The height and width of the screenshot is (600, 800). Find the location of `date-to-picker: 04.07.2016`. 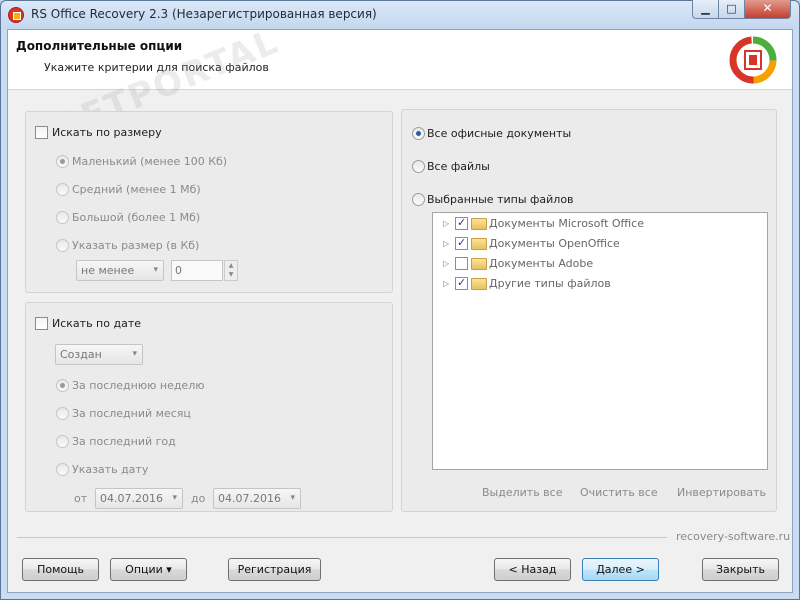

date-to-picker: 04.07.2016 is located at coordinates (257, 498).